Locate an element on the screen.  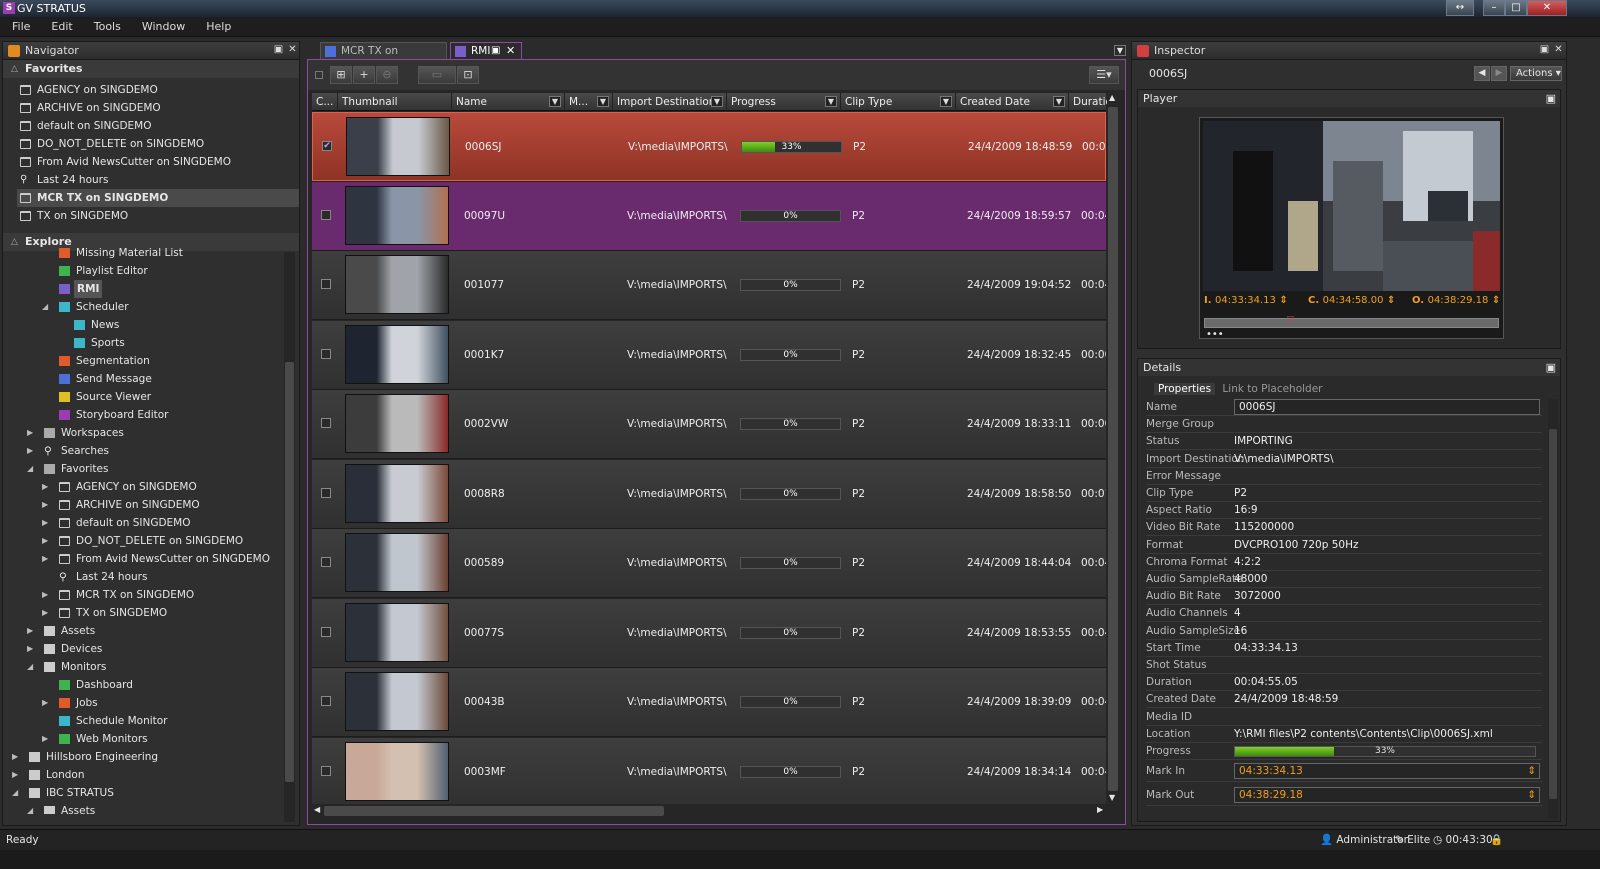
tree-item: ▶ Workspaces is located at coordinates (145, 433).